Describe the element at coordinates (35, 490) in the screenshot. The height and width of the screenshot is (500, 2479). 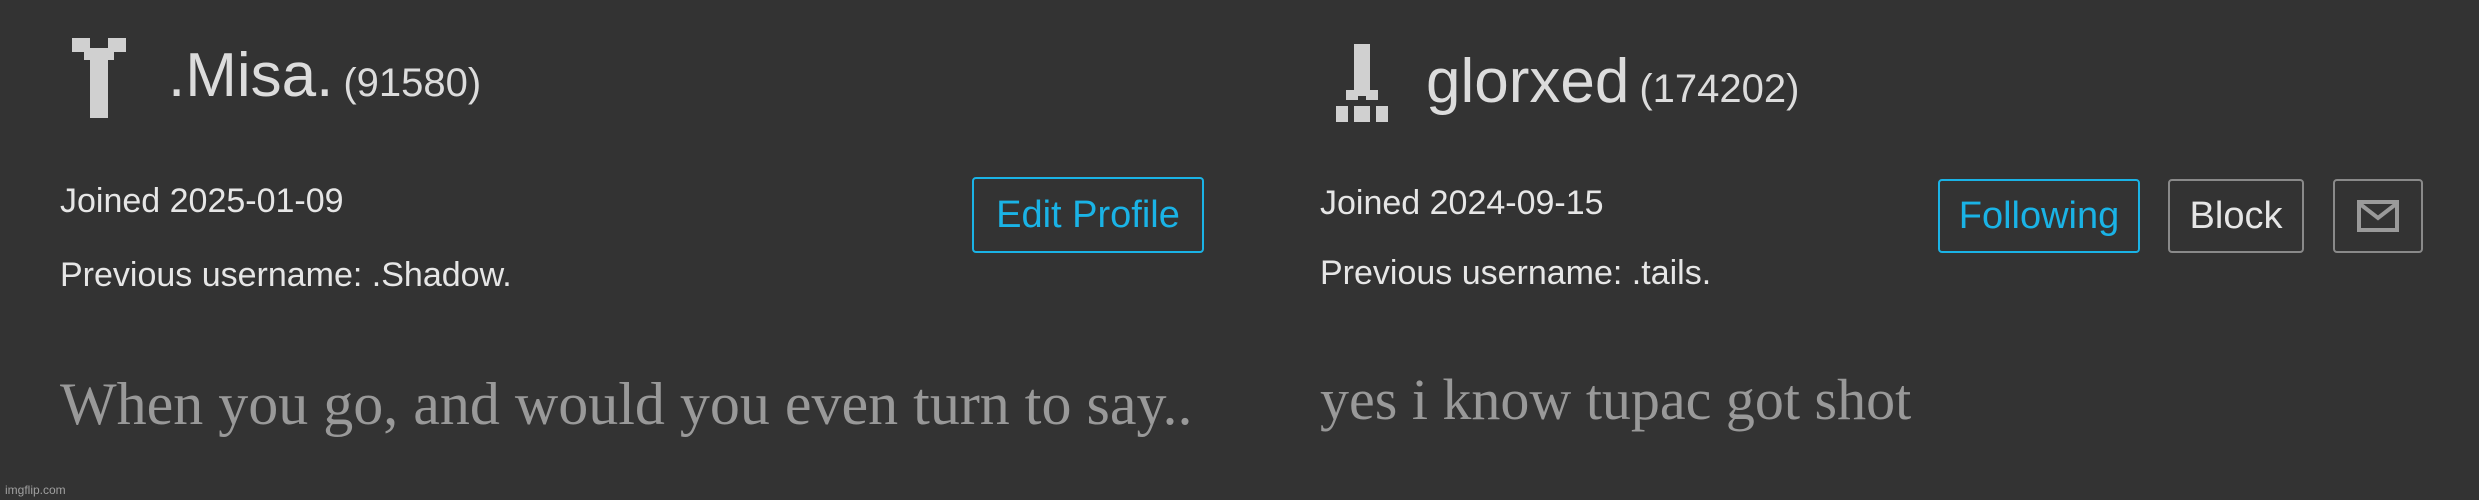
I see `watermark: imgflip.com` at that location.